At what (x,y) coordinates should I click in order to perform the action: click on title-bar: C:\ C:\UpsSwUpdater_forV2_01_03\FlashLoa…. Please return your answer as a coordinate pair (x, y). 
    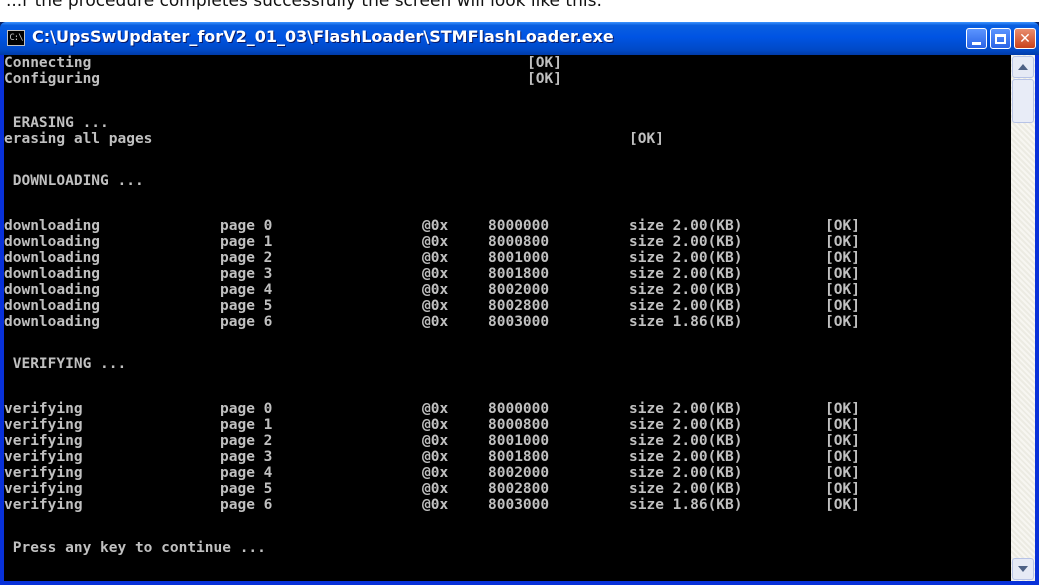
    Looking at the image, I should click on (519, 38).